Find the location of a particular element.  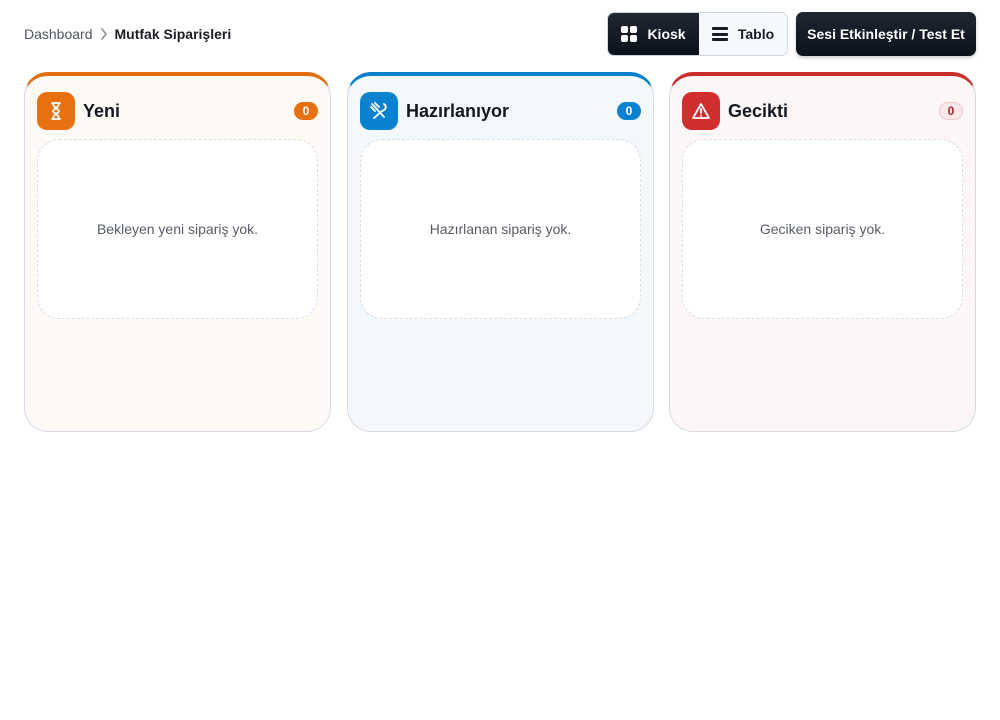

warning-icon is located at coordinates (701, 111).